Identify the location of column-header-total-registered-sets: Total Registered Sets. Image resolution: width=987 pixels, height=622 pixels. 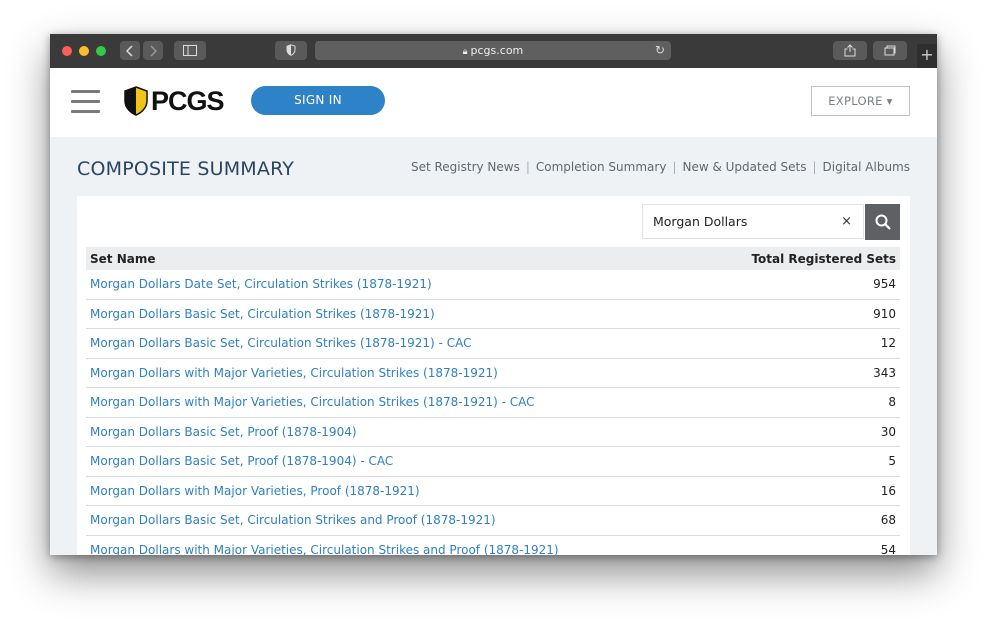
(823, 259).